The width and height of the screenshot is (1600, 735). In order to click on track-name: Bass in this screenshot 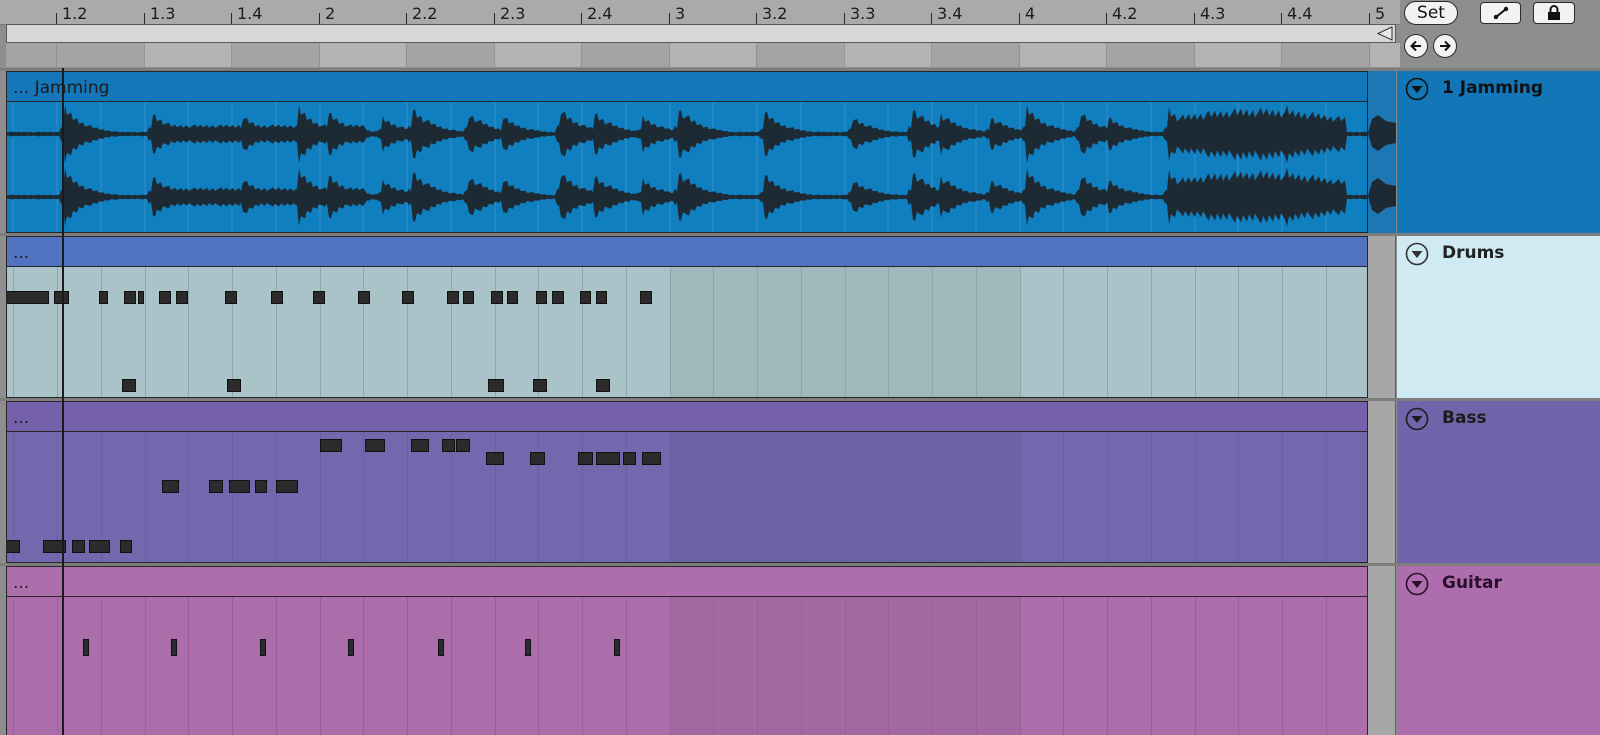, I will do `click(1464, 418)`.